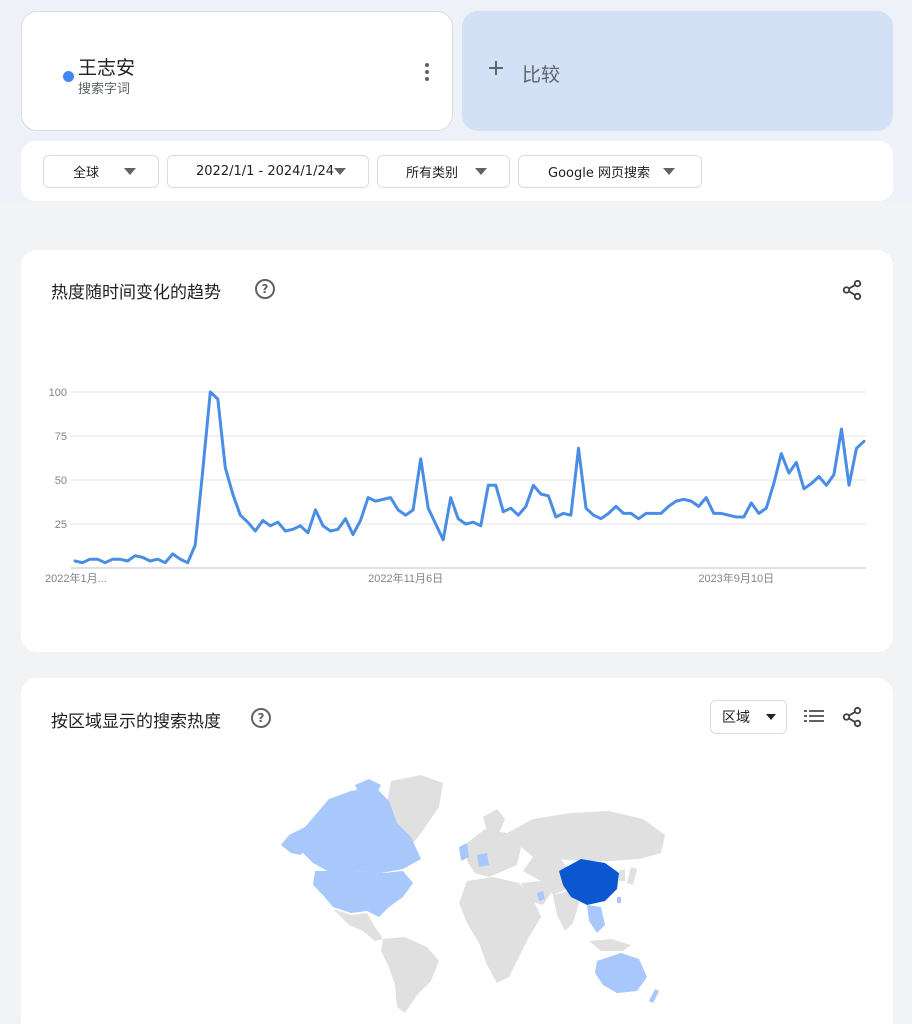 This screenshot has height=1024, width=912. Describe the element at coordinates (622, 875) in the screenshot. I see `map-region-korea` at that location.